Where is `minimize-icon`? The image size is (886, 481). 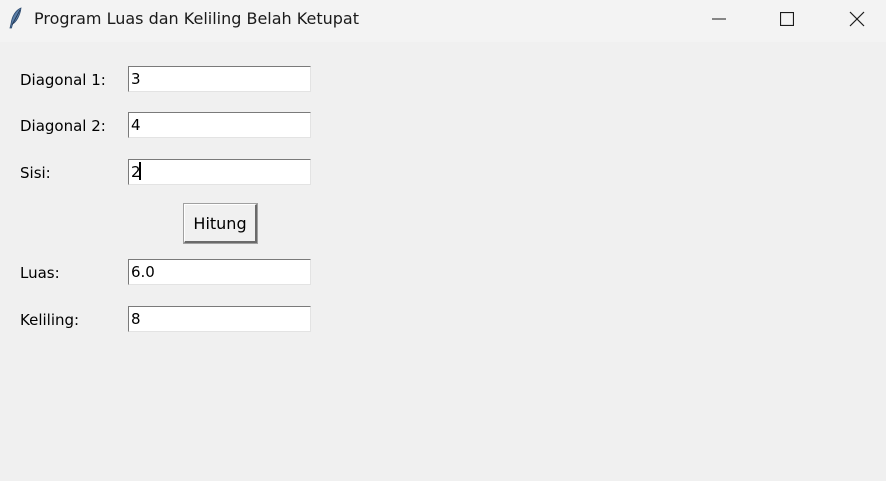 minimize-icon is located at coordinates (719, 19).